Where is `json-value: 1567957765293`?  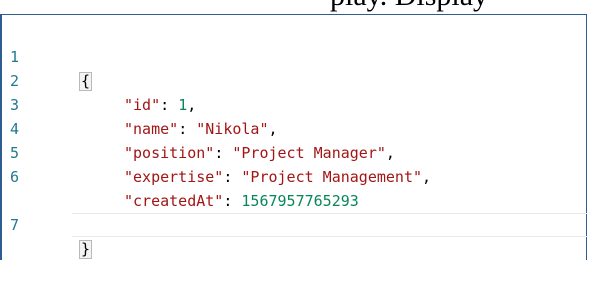
json-value: 1567957765293 is located at coordinates (300, 201).